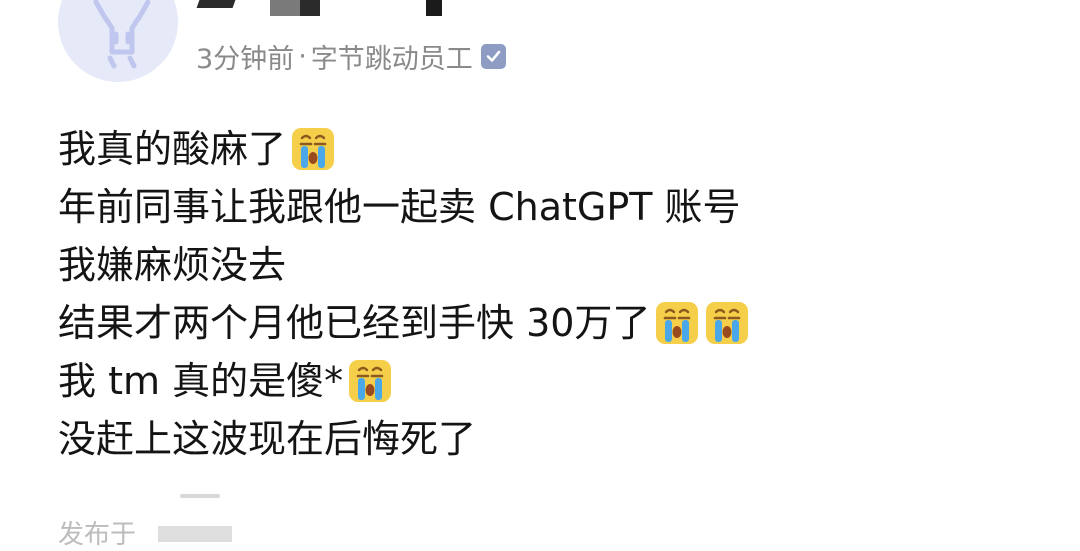 Image resolution: width=1080 pixels, height=551 pixels. I want to click on post-line-text: 我嫌麻烦没去, so click(172, 265).